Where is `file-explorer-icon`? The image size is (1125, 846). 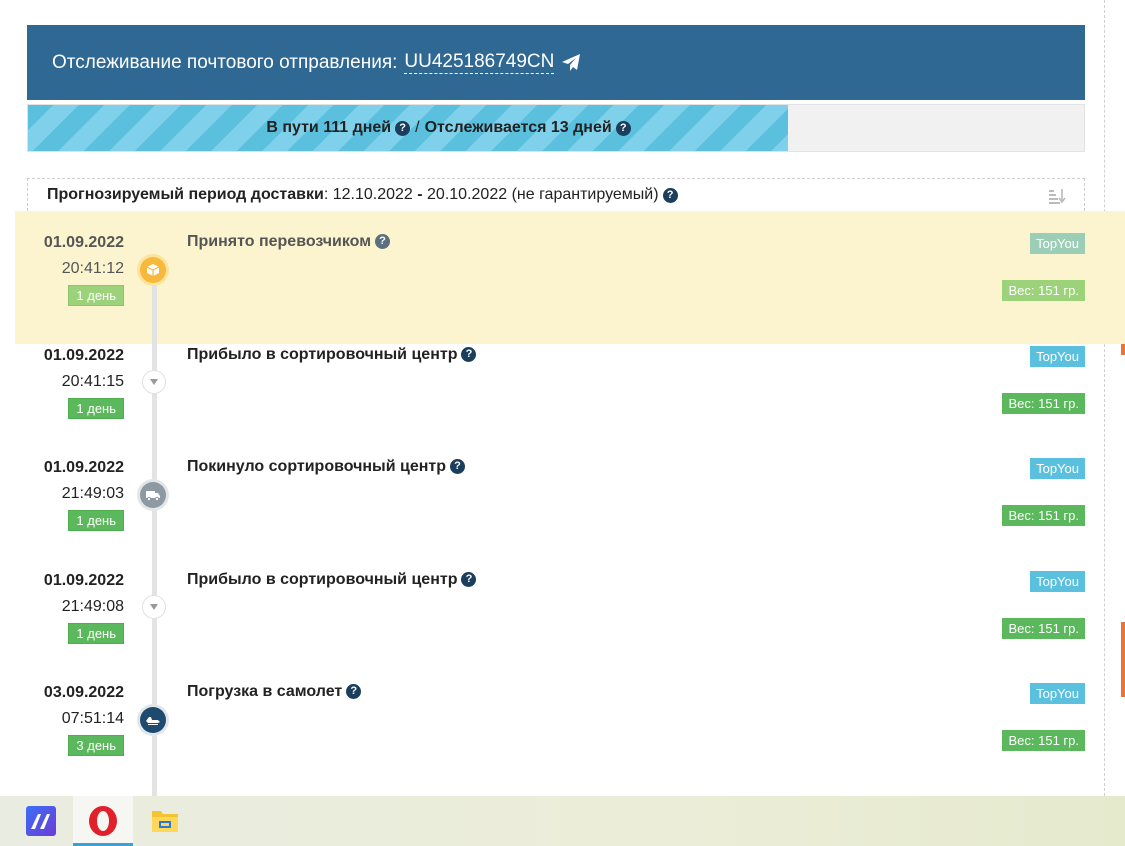 file-explorer-icon is located at coordinates (165, 821).